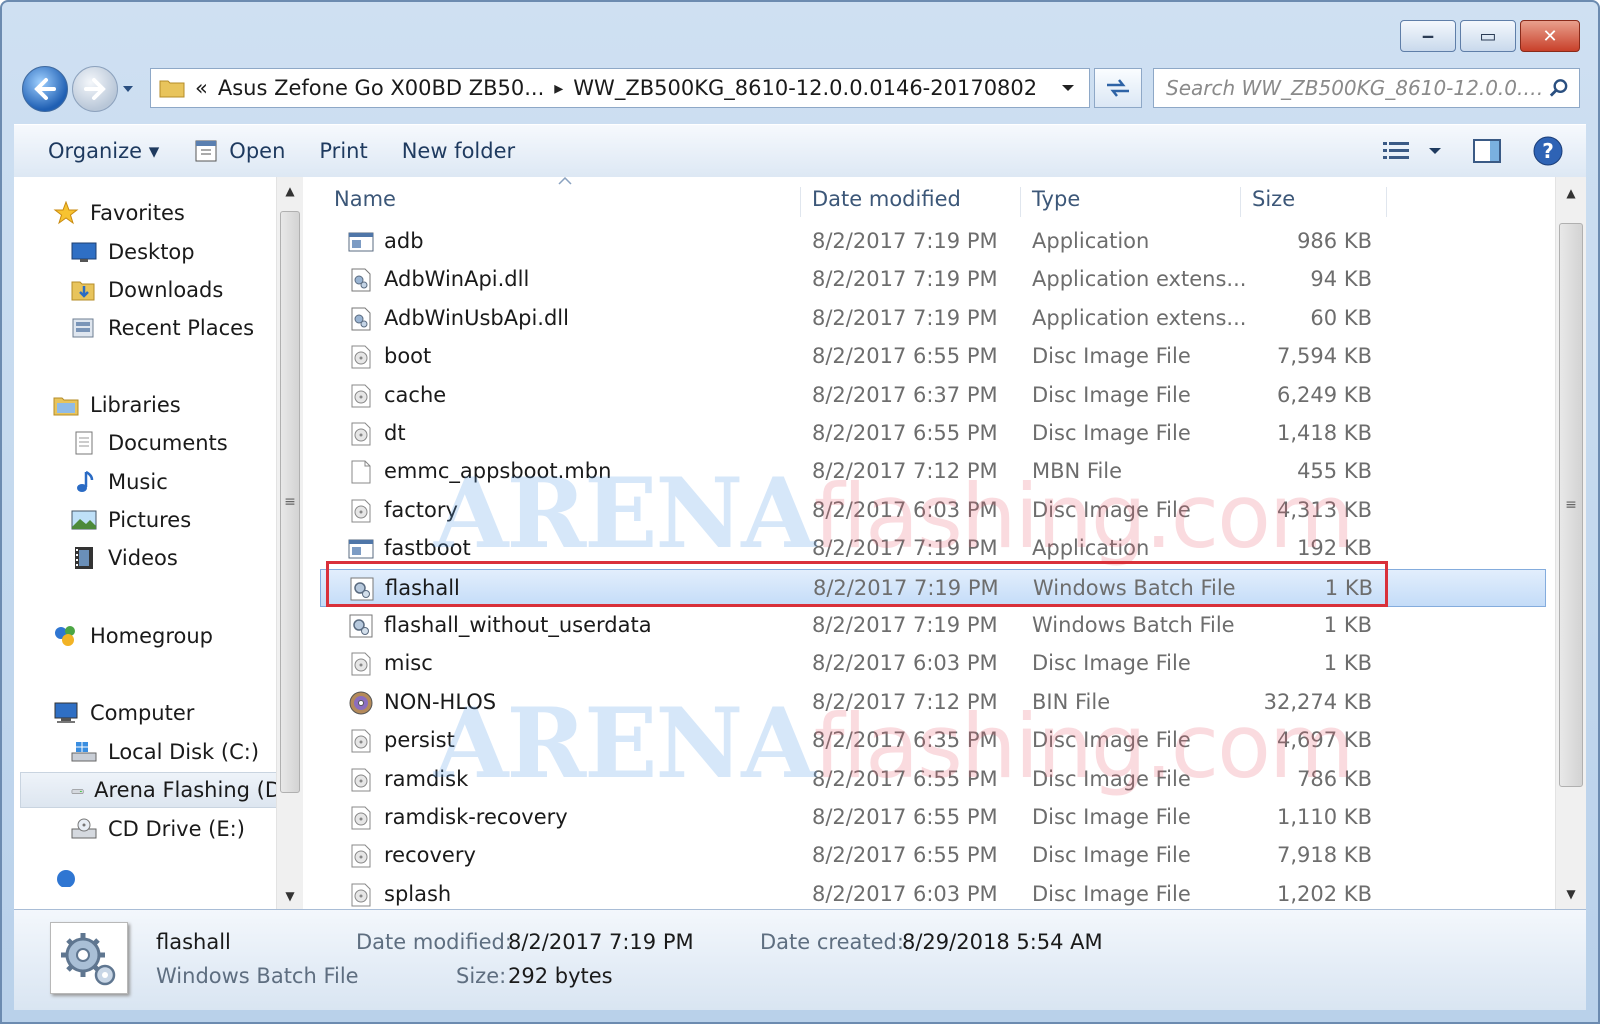  I want to click on nav-recent-places: Recent Places, so click(162, 328).